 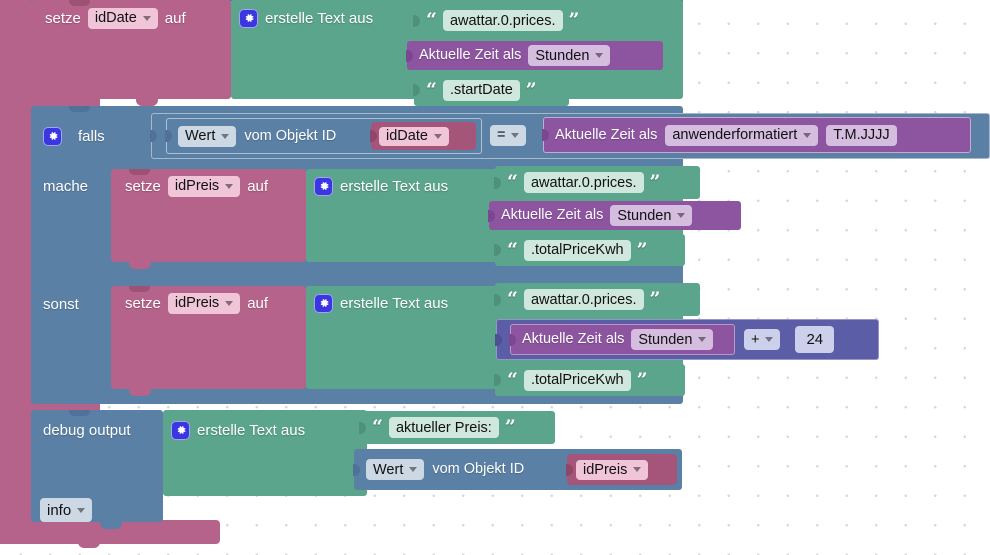 I want to click on operator-value: =, so click(x=501, y=135).